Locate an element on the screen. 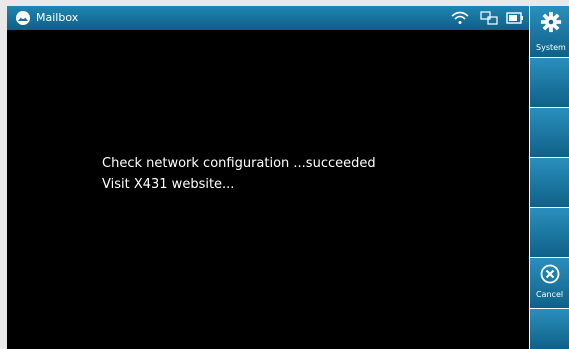 The image size is (569, 349). cancel-icon is located at coordinates (550, 274).